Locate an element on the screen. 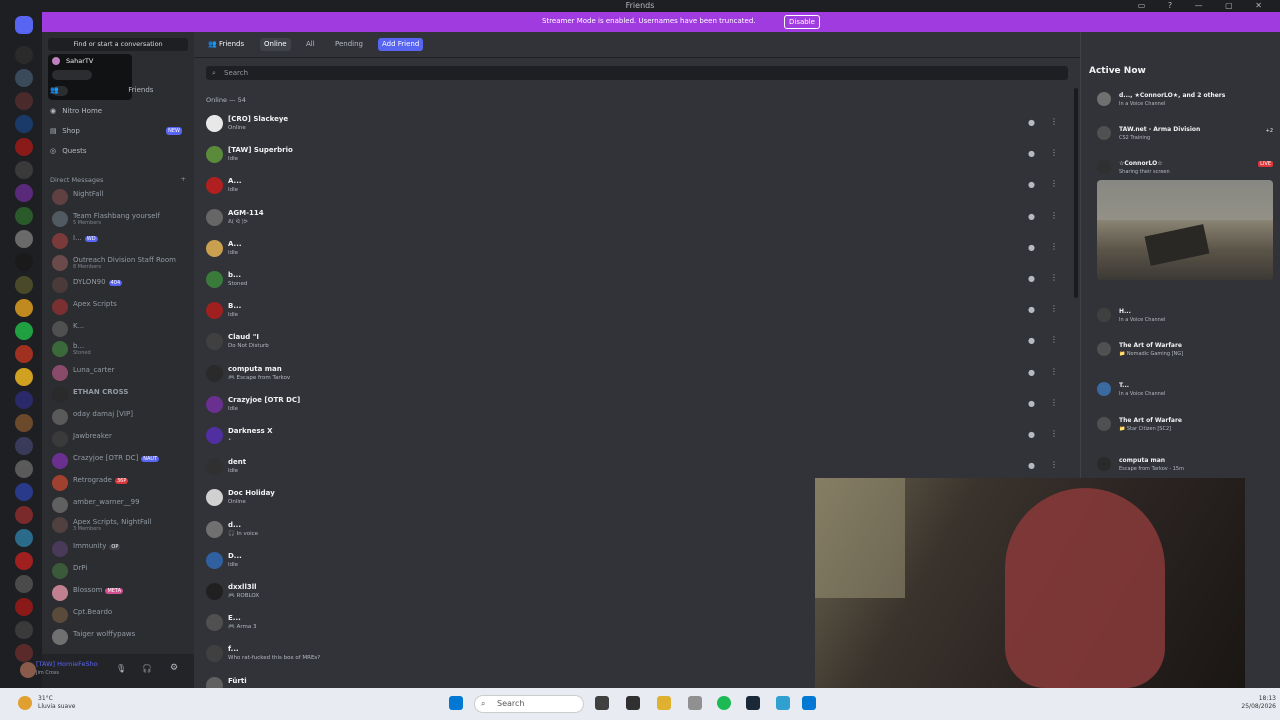 This screenshot has width=1280, height=720. dm-item: amber_warner__99 is located at coordinates (121, 505).